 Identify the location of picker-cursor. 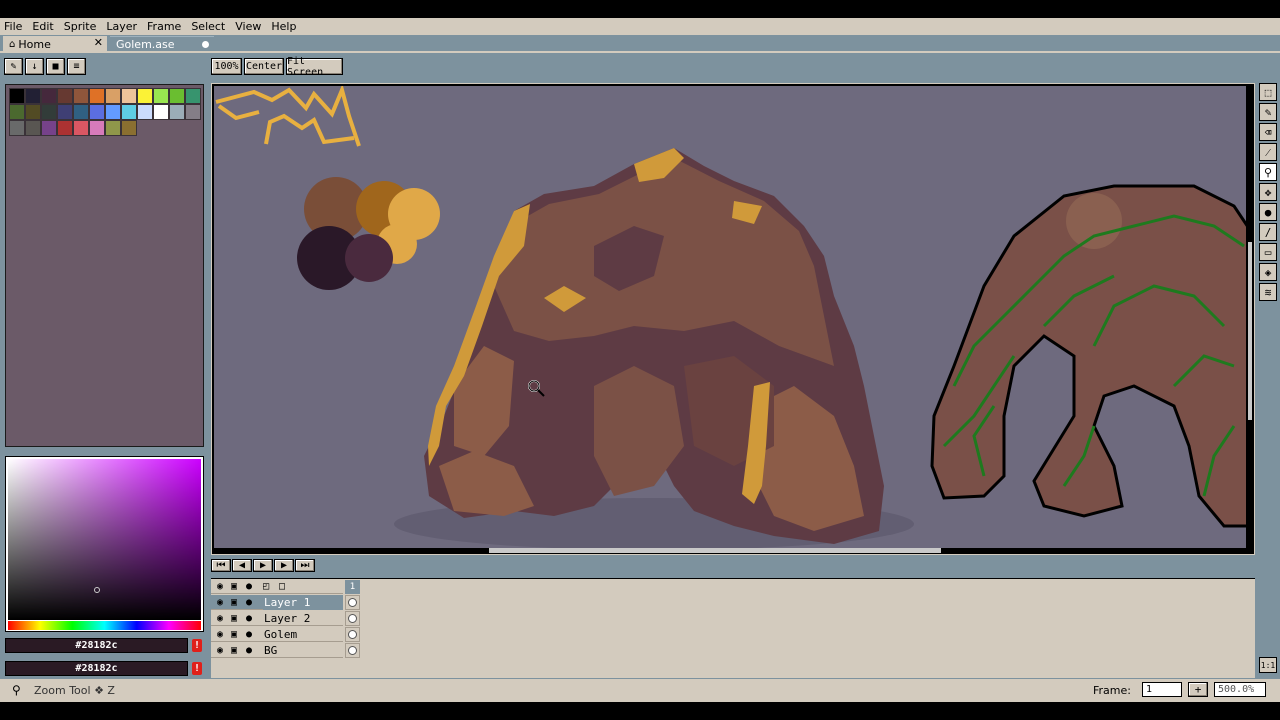
(97, 590).